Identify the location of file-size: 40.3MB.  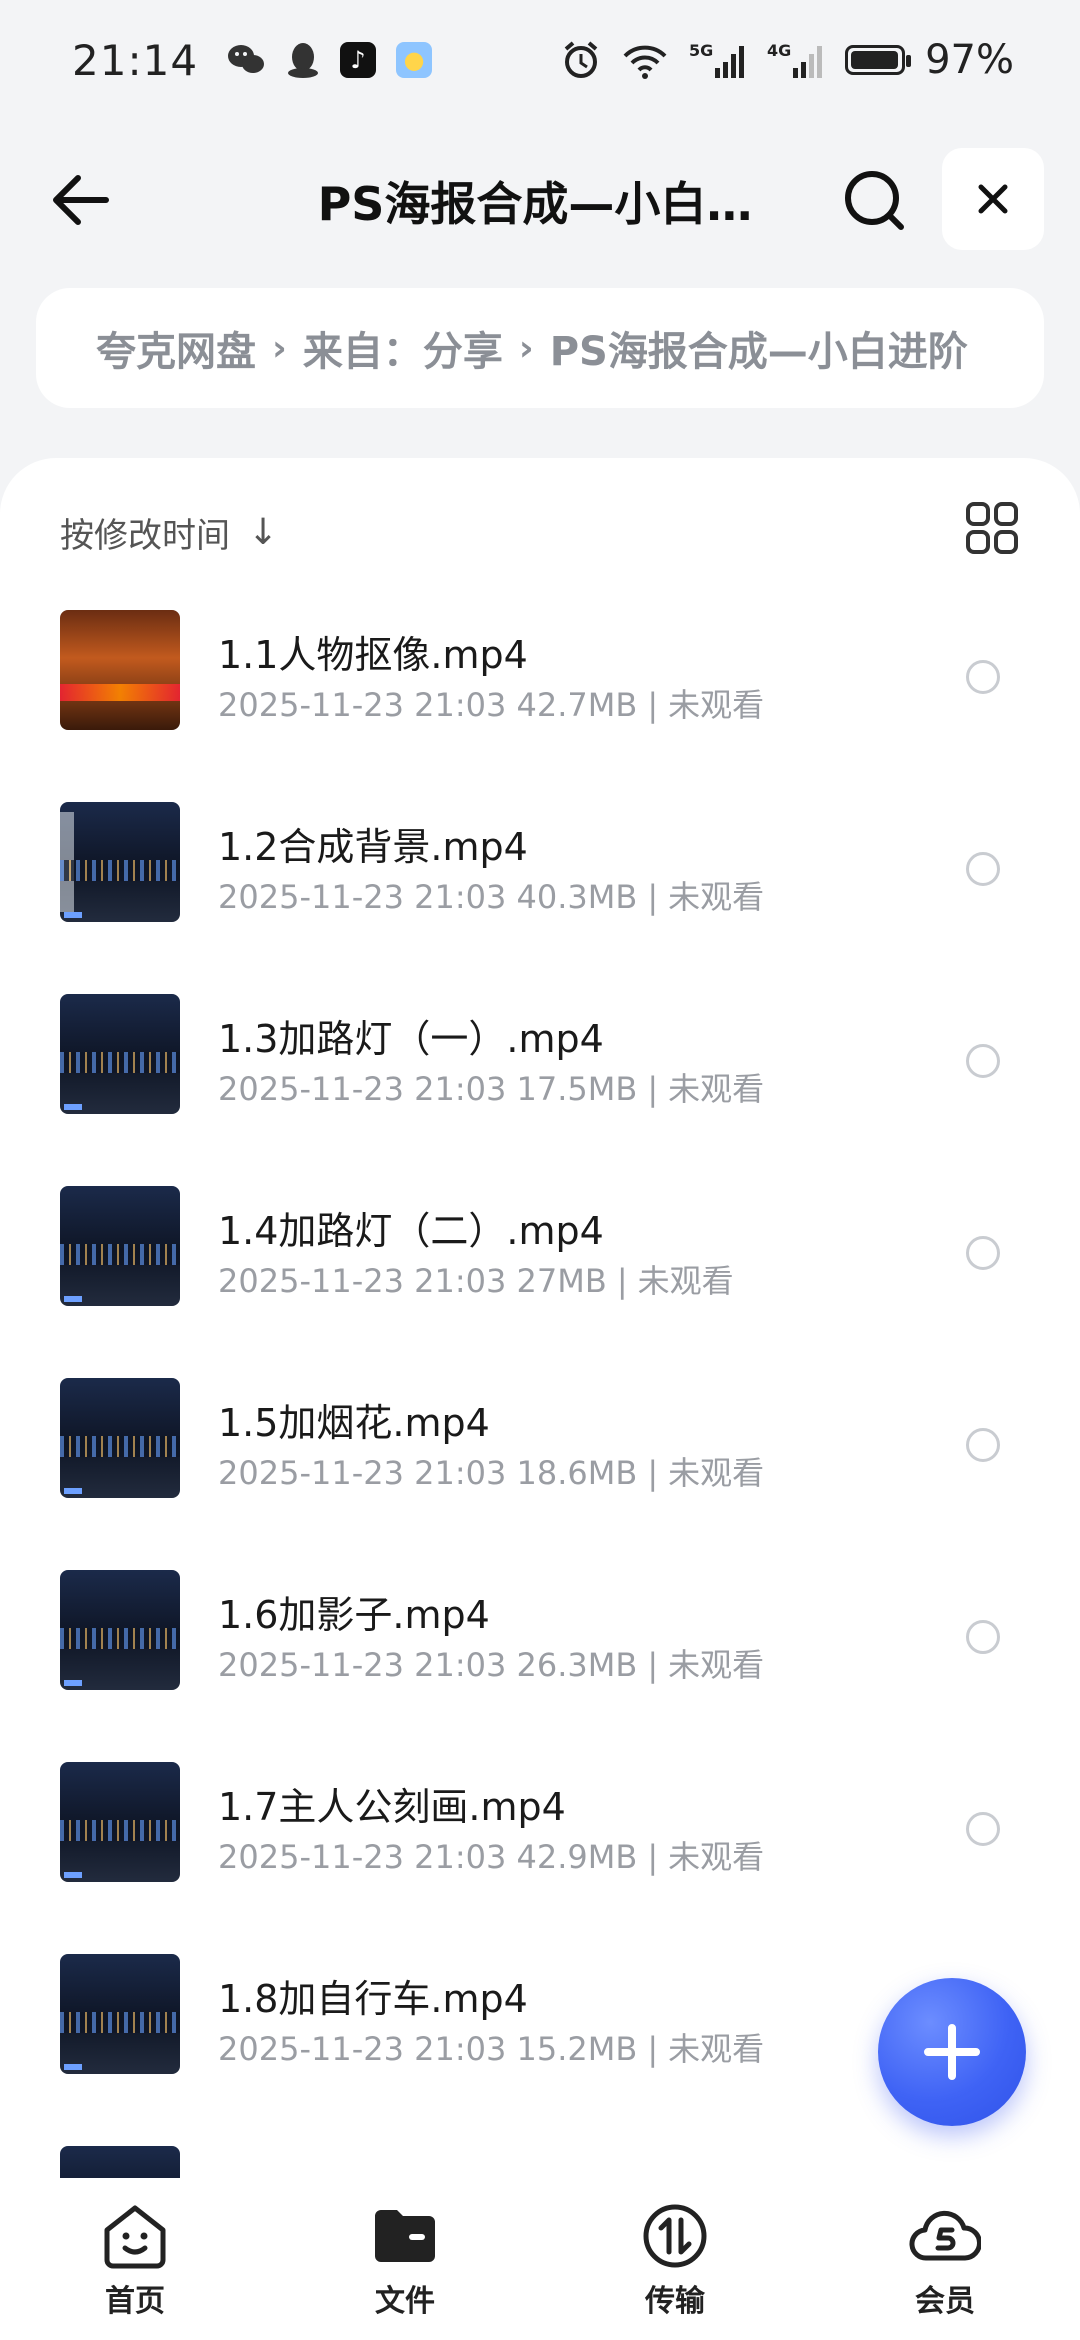
(577, 897).